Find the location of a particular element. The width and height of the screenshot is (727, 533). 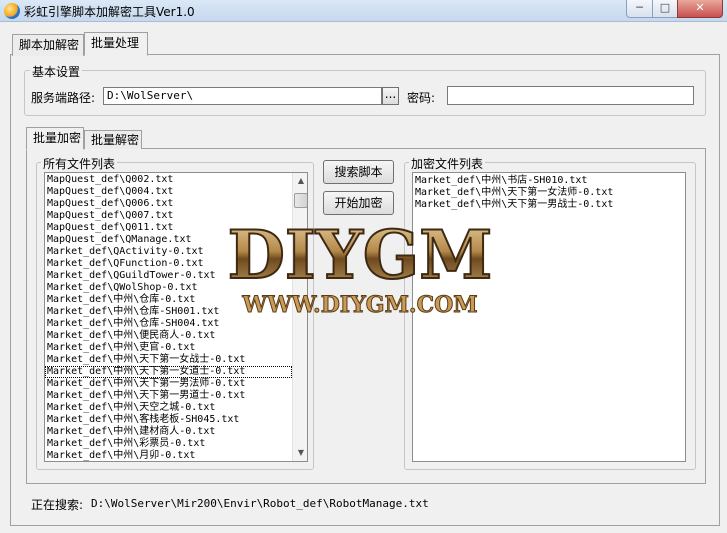

status-label: 正在搜索: is located at coordinates (57, 505).